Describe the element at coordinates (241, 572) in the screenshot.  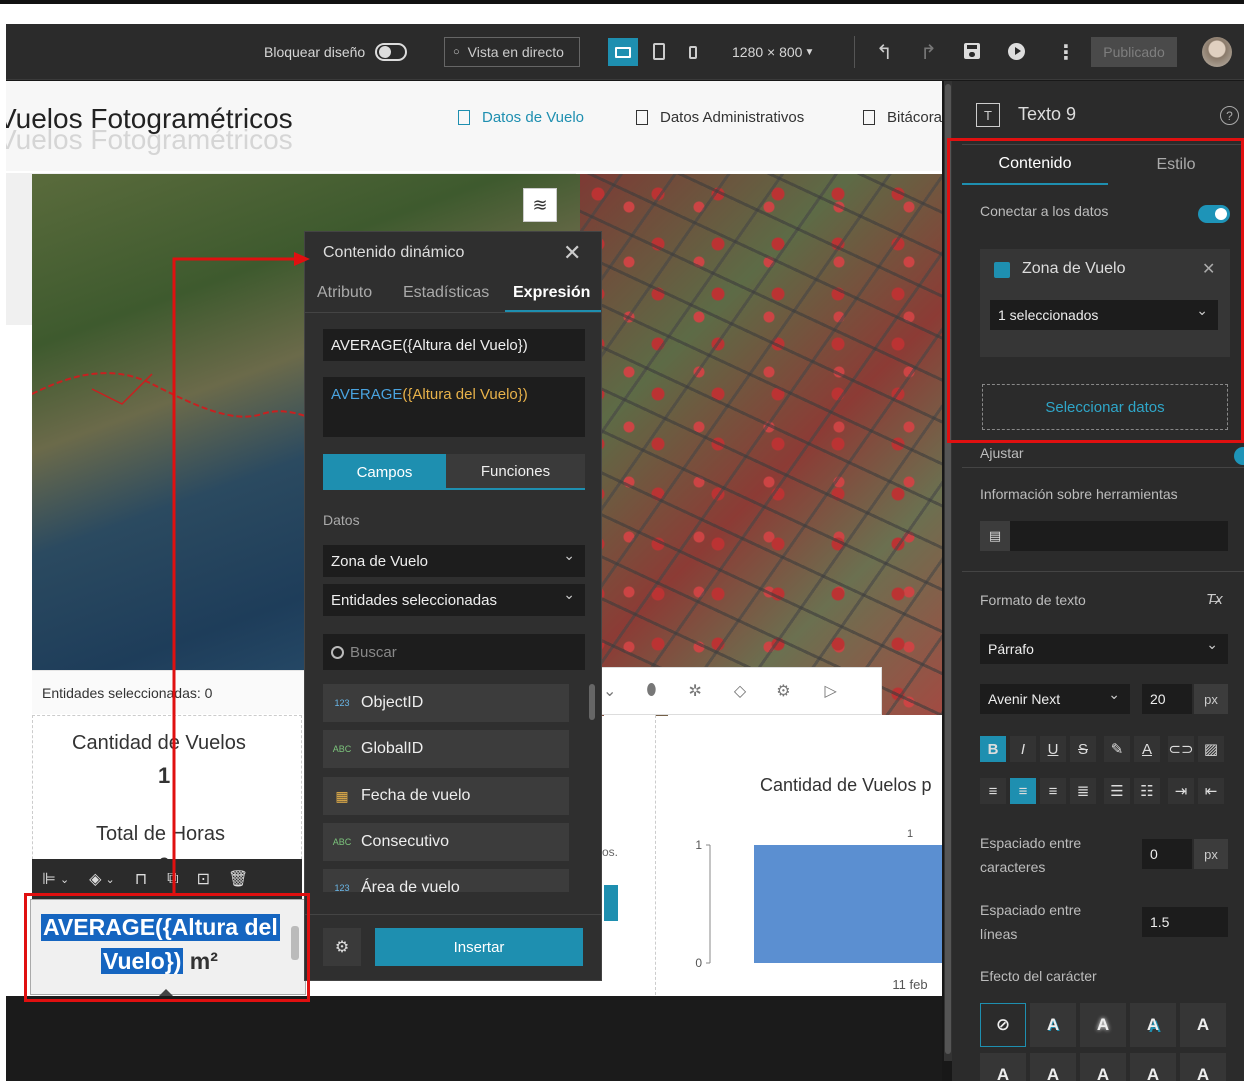
I see `annotation-arrow` at that location.